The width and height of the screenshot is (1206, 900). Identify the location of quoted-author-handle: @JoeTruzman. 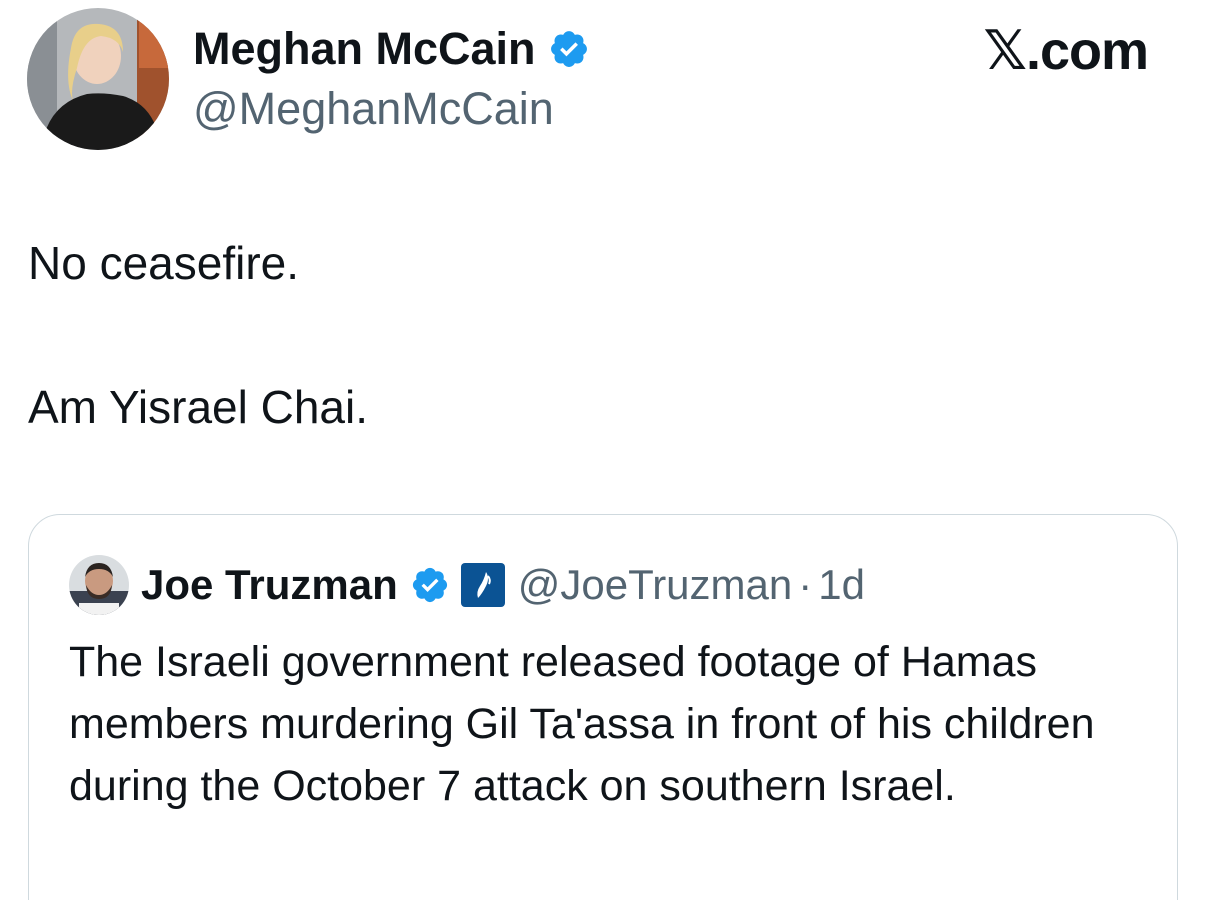
(655, 585).